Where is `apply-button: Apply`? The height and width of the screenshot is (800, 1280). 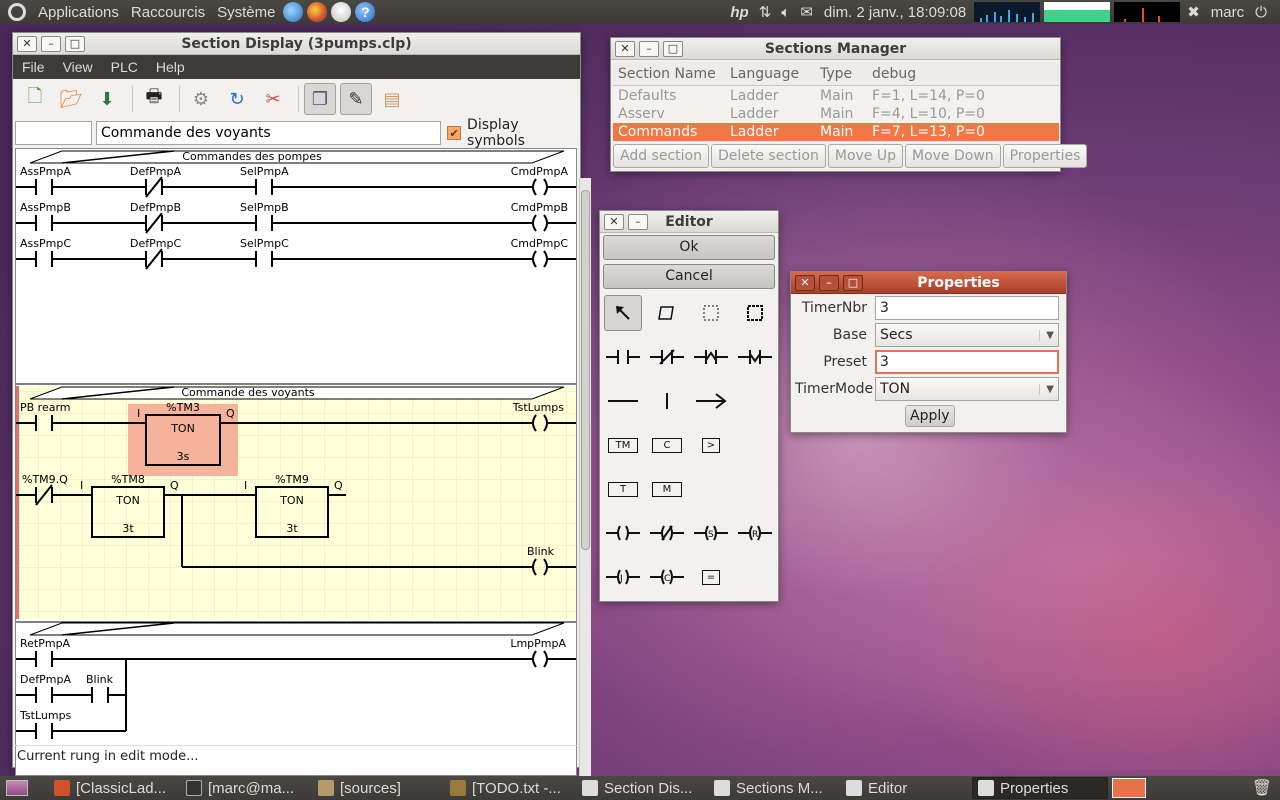 apply-button: Apply is located at coordinates (930, 416).